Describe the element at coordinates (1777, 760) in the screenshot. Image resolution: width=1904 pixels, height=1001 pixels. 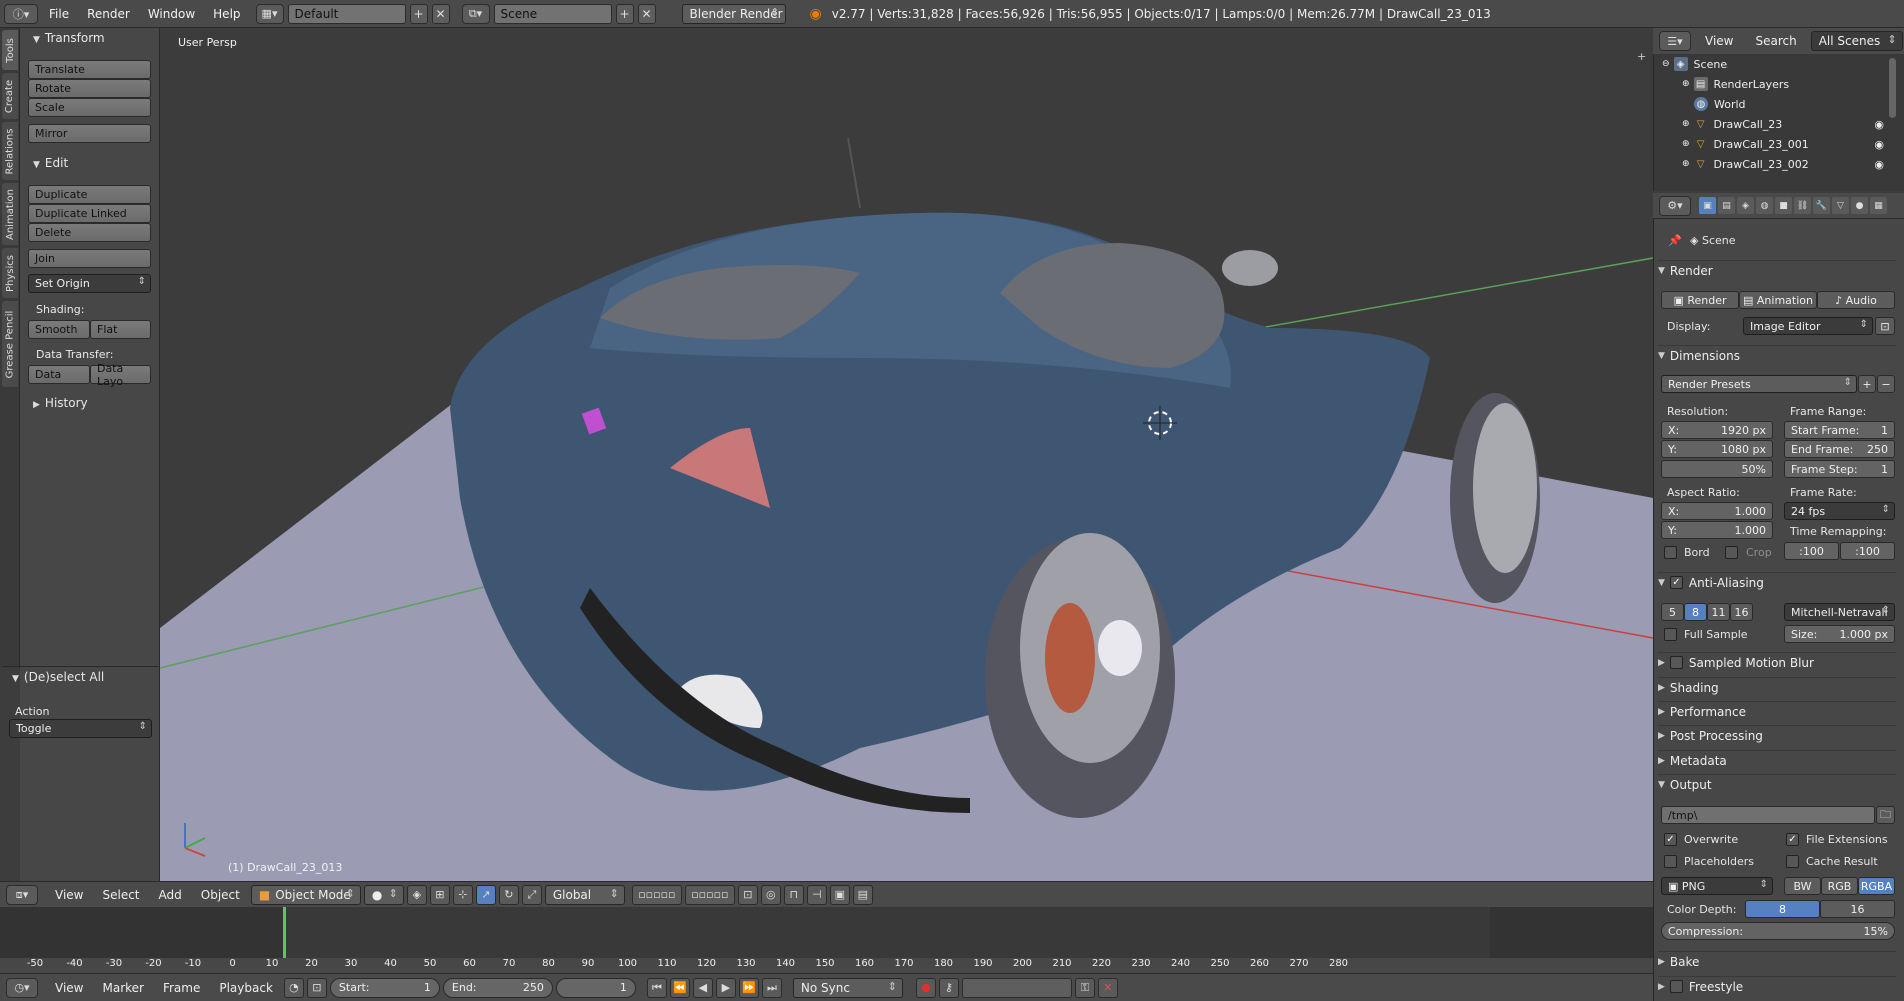
I see `metadata-panel-header: ▶ Metadata` at that location.